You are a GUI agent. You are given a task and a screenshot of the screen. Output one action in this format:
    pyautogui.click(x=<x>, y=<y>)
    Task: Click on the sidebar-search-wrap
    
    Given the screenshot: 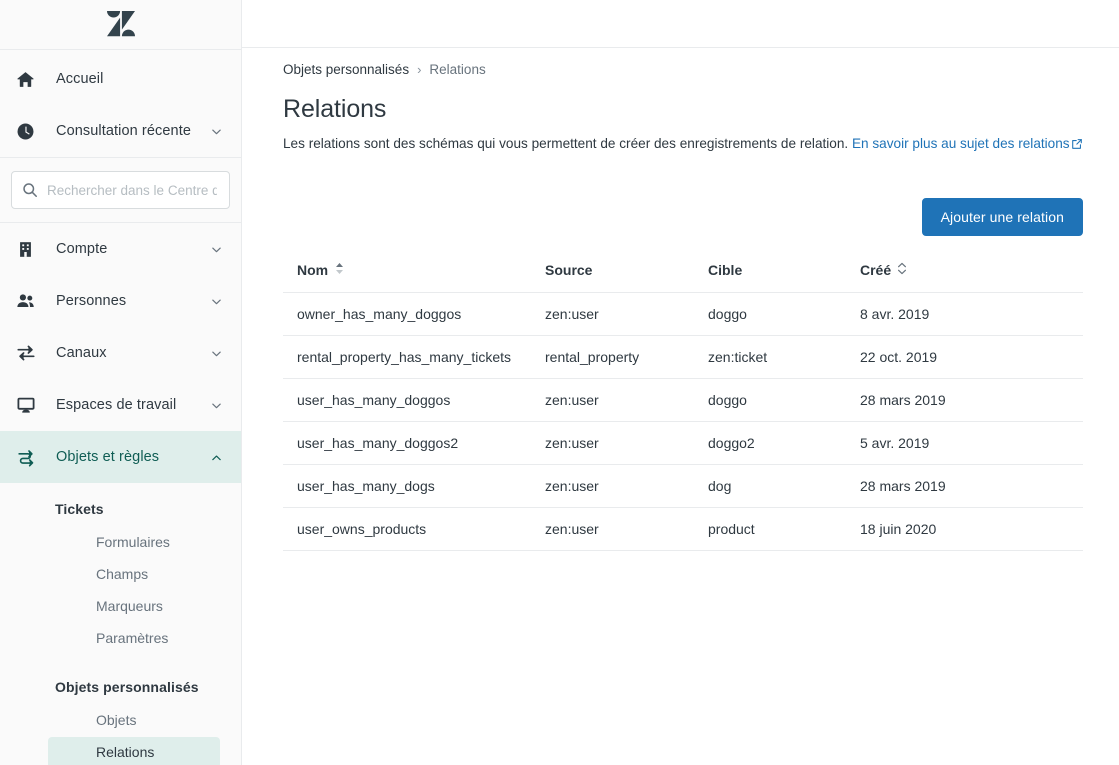 What is the action you would take?
    pyautogui.click(x=120, y=190)
    